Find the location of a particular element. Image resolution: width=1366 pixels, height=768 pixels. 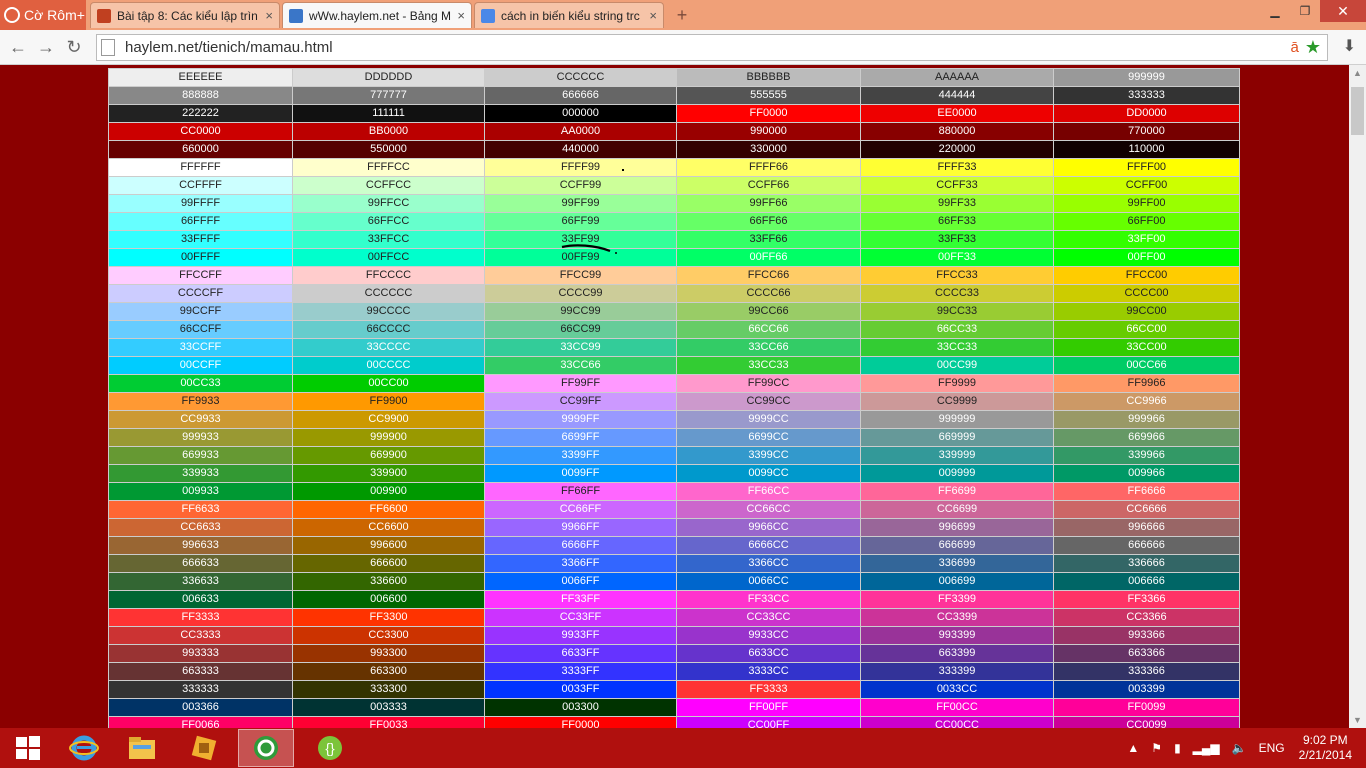

color-cell: 444444 is located at coordinates (957, 95).